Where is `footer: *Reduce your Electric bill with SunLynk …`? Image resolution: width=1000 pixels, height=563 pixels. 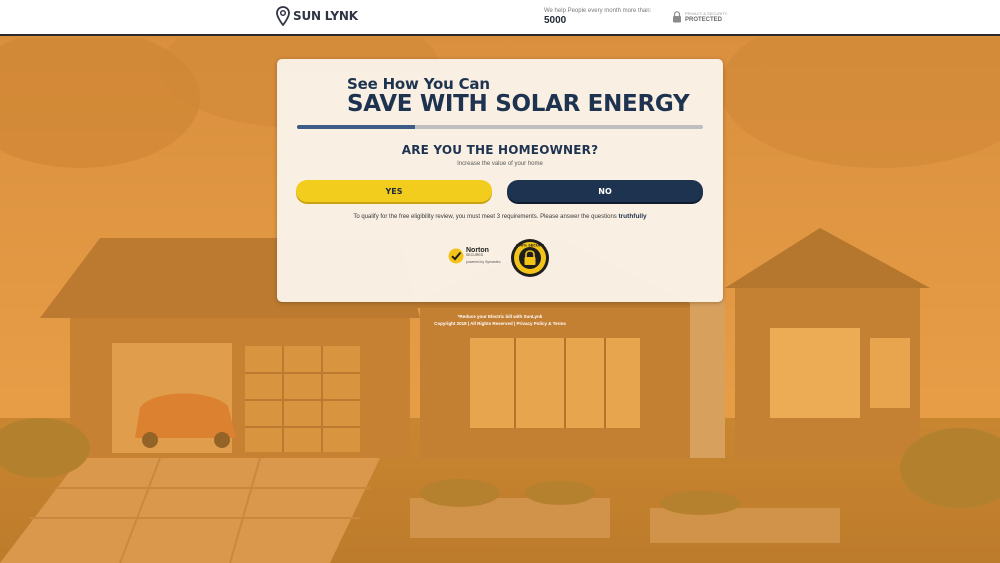 footer: *Reduce your Electric bill with SunLynk … is located at coordinates (500, 320).